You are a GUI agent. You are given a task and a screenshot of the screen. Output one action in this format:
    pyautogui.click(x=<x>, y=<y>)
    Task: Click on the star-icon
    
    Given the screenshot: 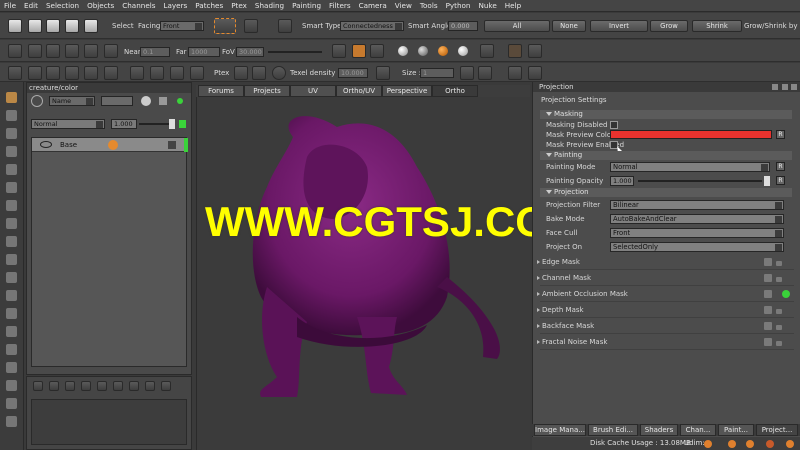 What is the action you would take?
    pyautogui.click(x=515, y=51)
    